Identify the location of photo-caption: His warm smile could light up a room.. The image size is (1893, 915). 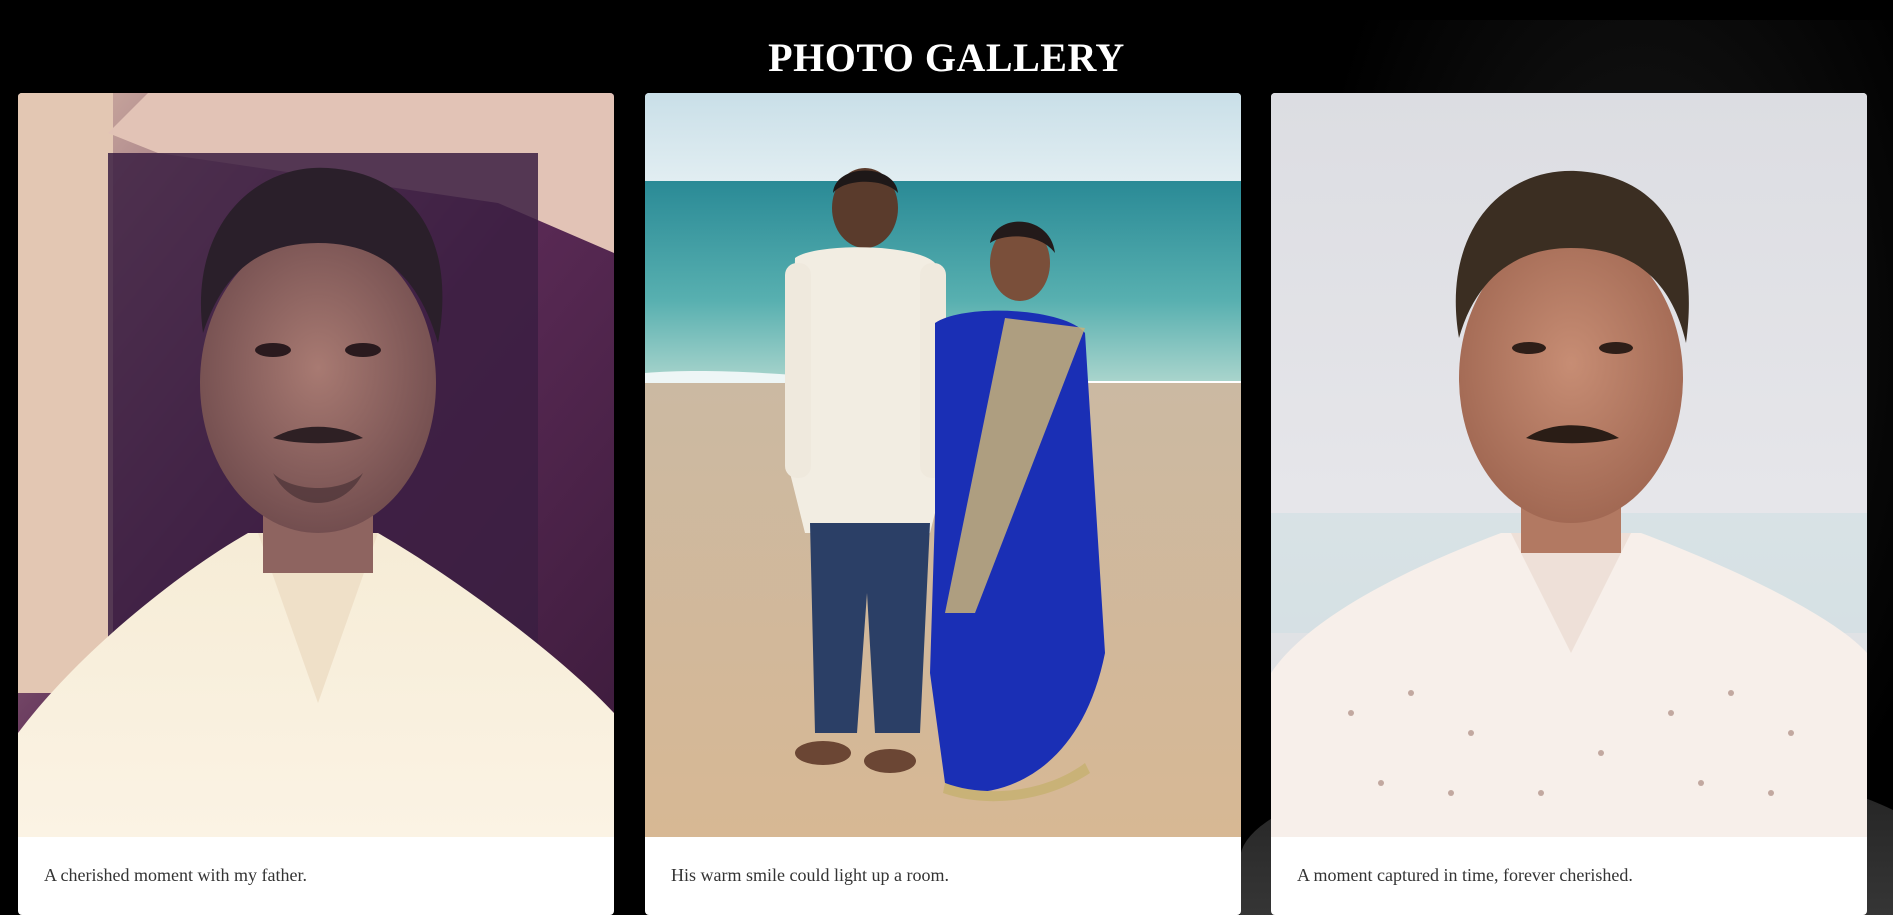
(810, 875).